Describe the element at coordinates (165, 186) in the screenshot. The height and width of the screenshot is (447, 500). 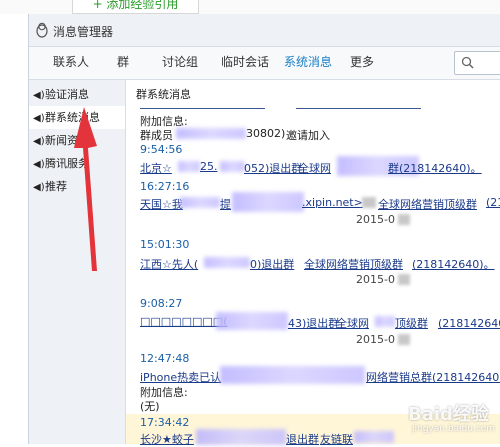
I see `message-time: 16:27:16` at that location.